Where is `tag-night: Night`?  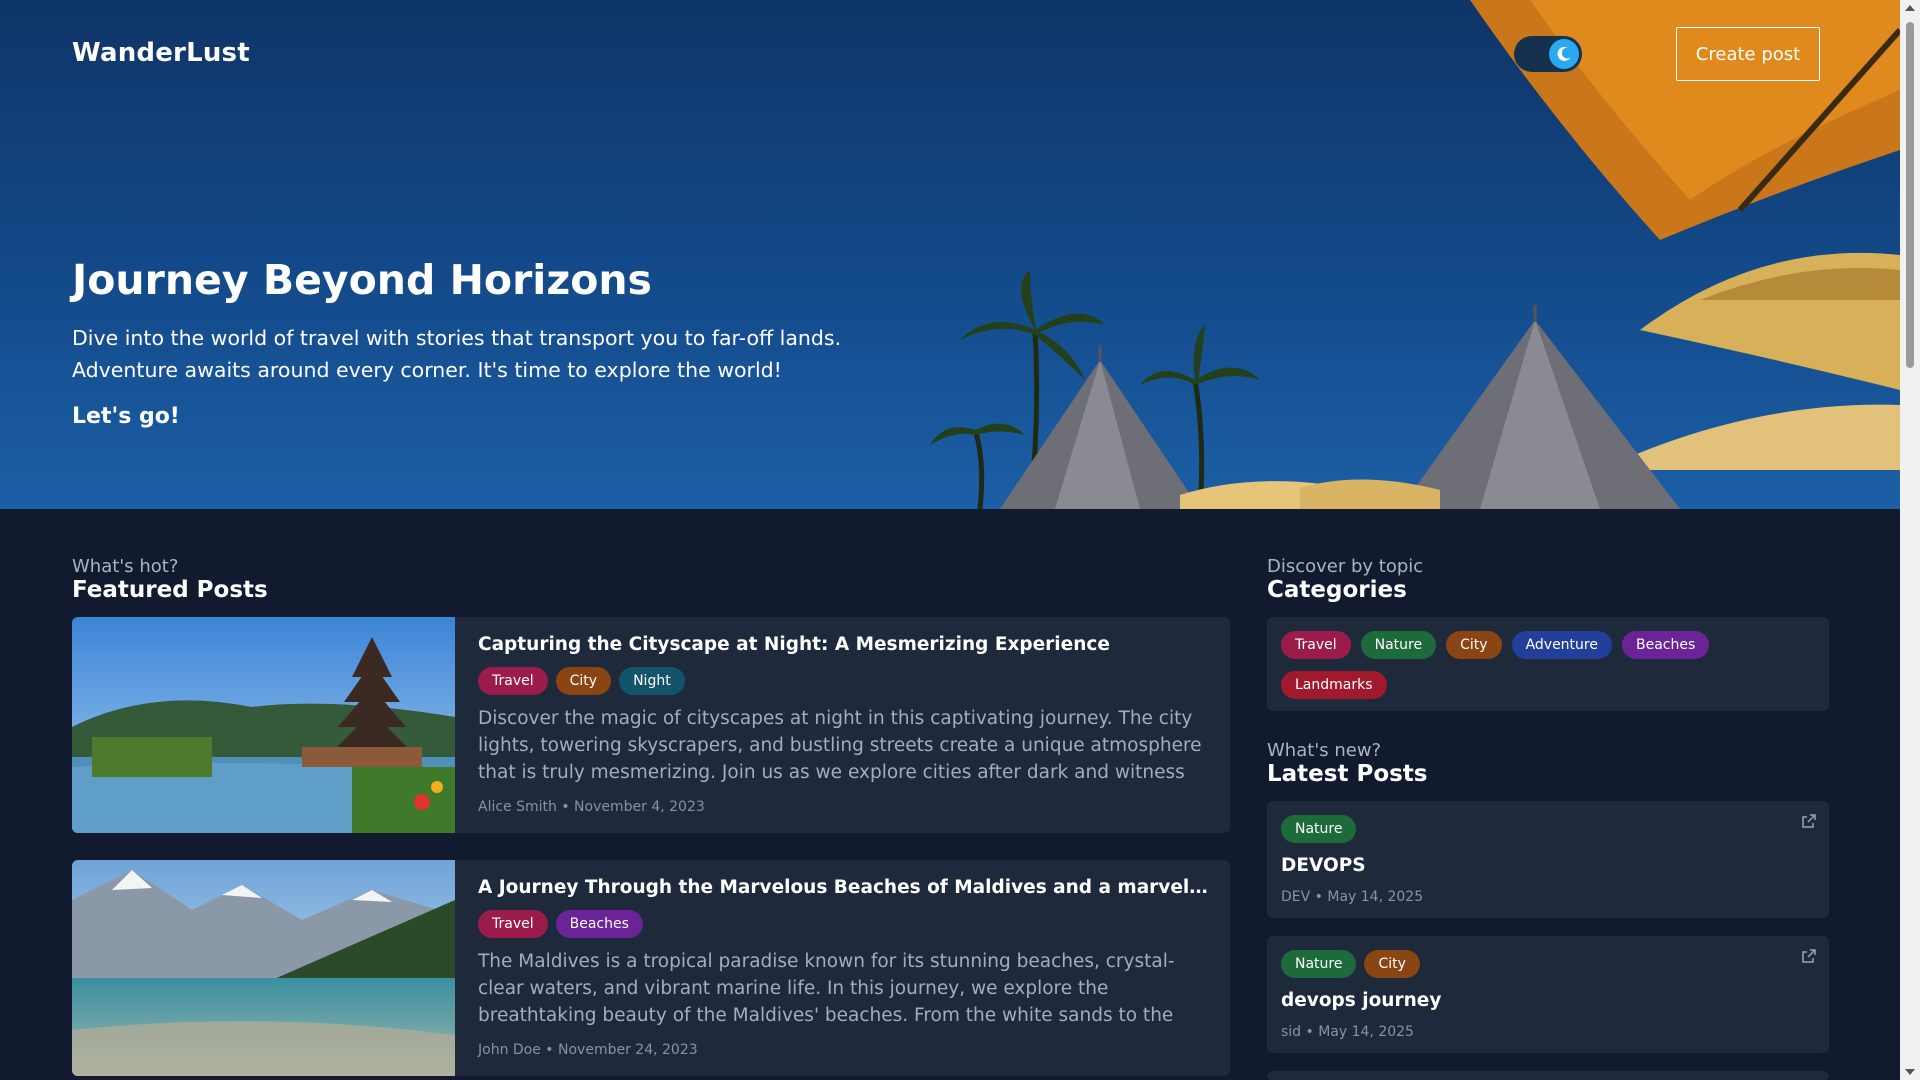
tag-night: Night is located at coordinates (652, 681).